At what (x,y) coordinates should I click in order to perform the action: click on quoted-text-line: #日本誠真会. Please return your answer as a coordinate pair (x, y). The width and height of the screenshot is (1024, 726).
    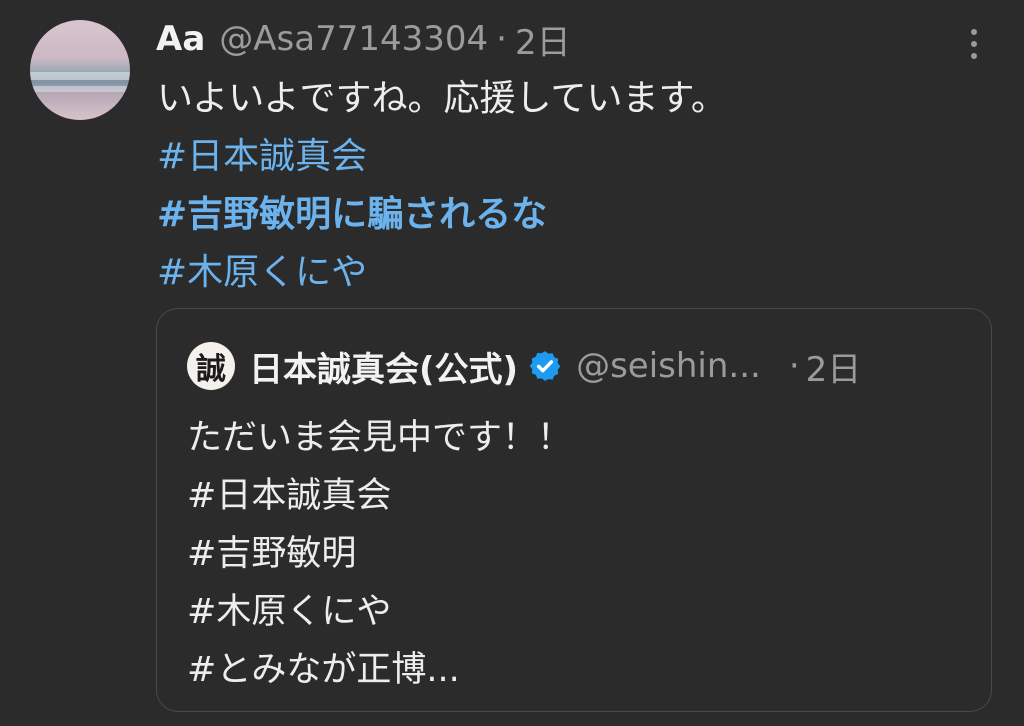
    Looking at the image, I should click on (289, 496).